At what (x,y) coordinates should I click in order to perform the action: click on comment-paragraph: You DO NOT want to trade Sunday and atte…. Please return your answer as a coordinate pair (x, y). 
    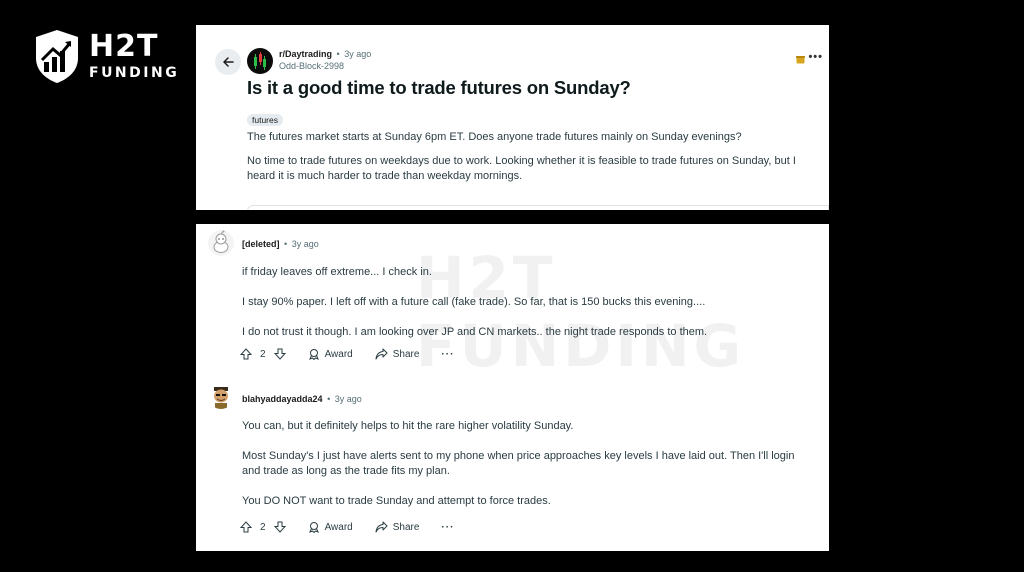
    Looking at the image, I should click on (396, 501).